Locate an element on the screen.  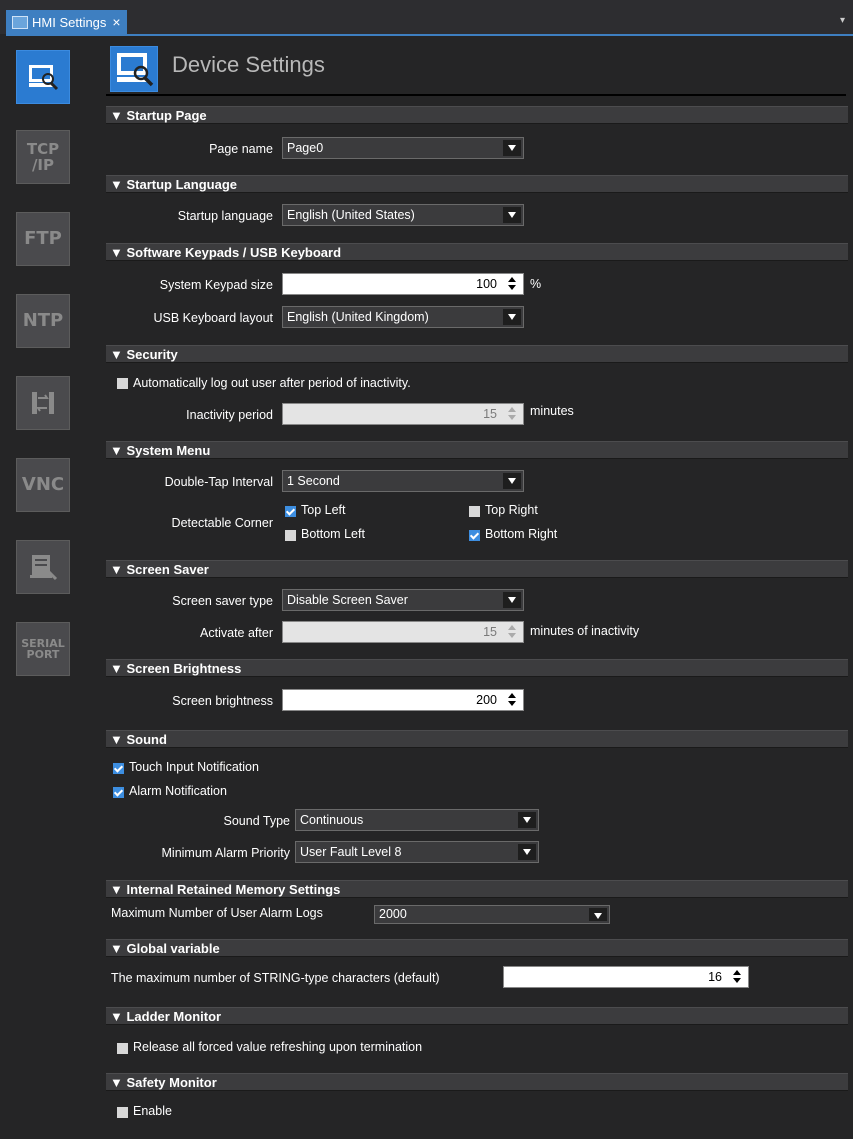
sound-type-dropdown: Continuous is located at coordinates (417, 820).